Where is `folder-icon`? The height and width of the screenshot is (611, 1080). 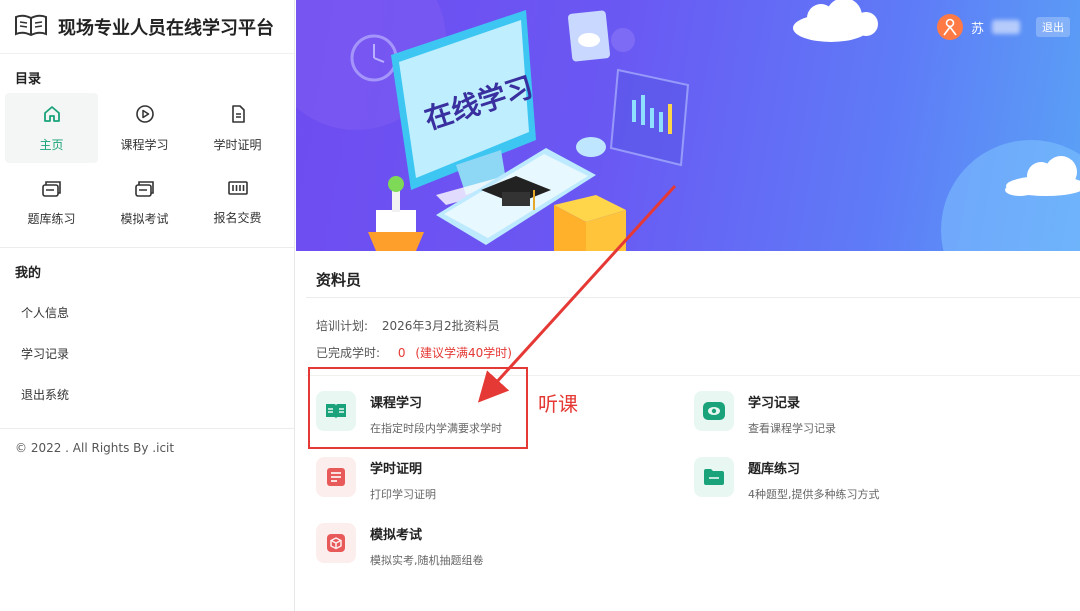 folder-icon is located at coordinates (714, 477).